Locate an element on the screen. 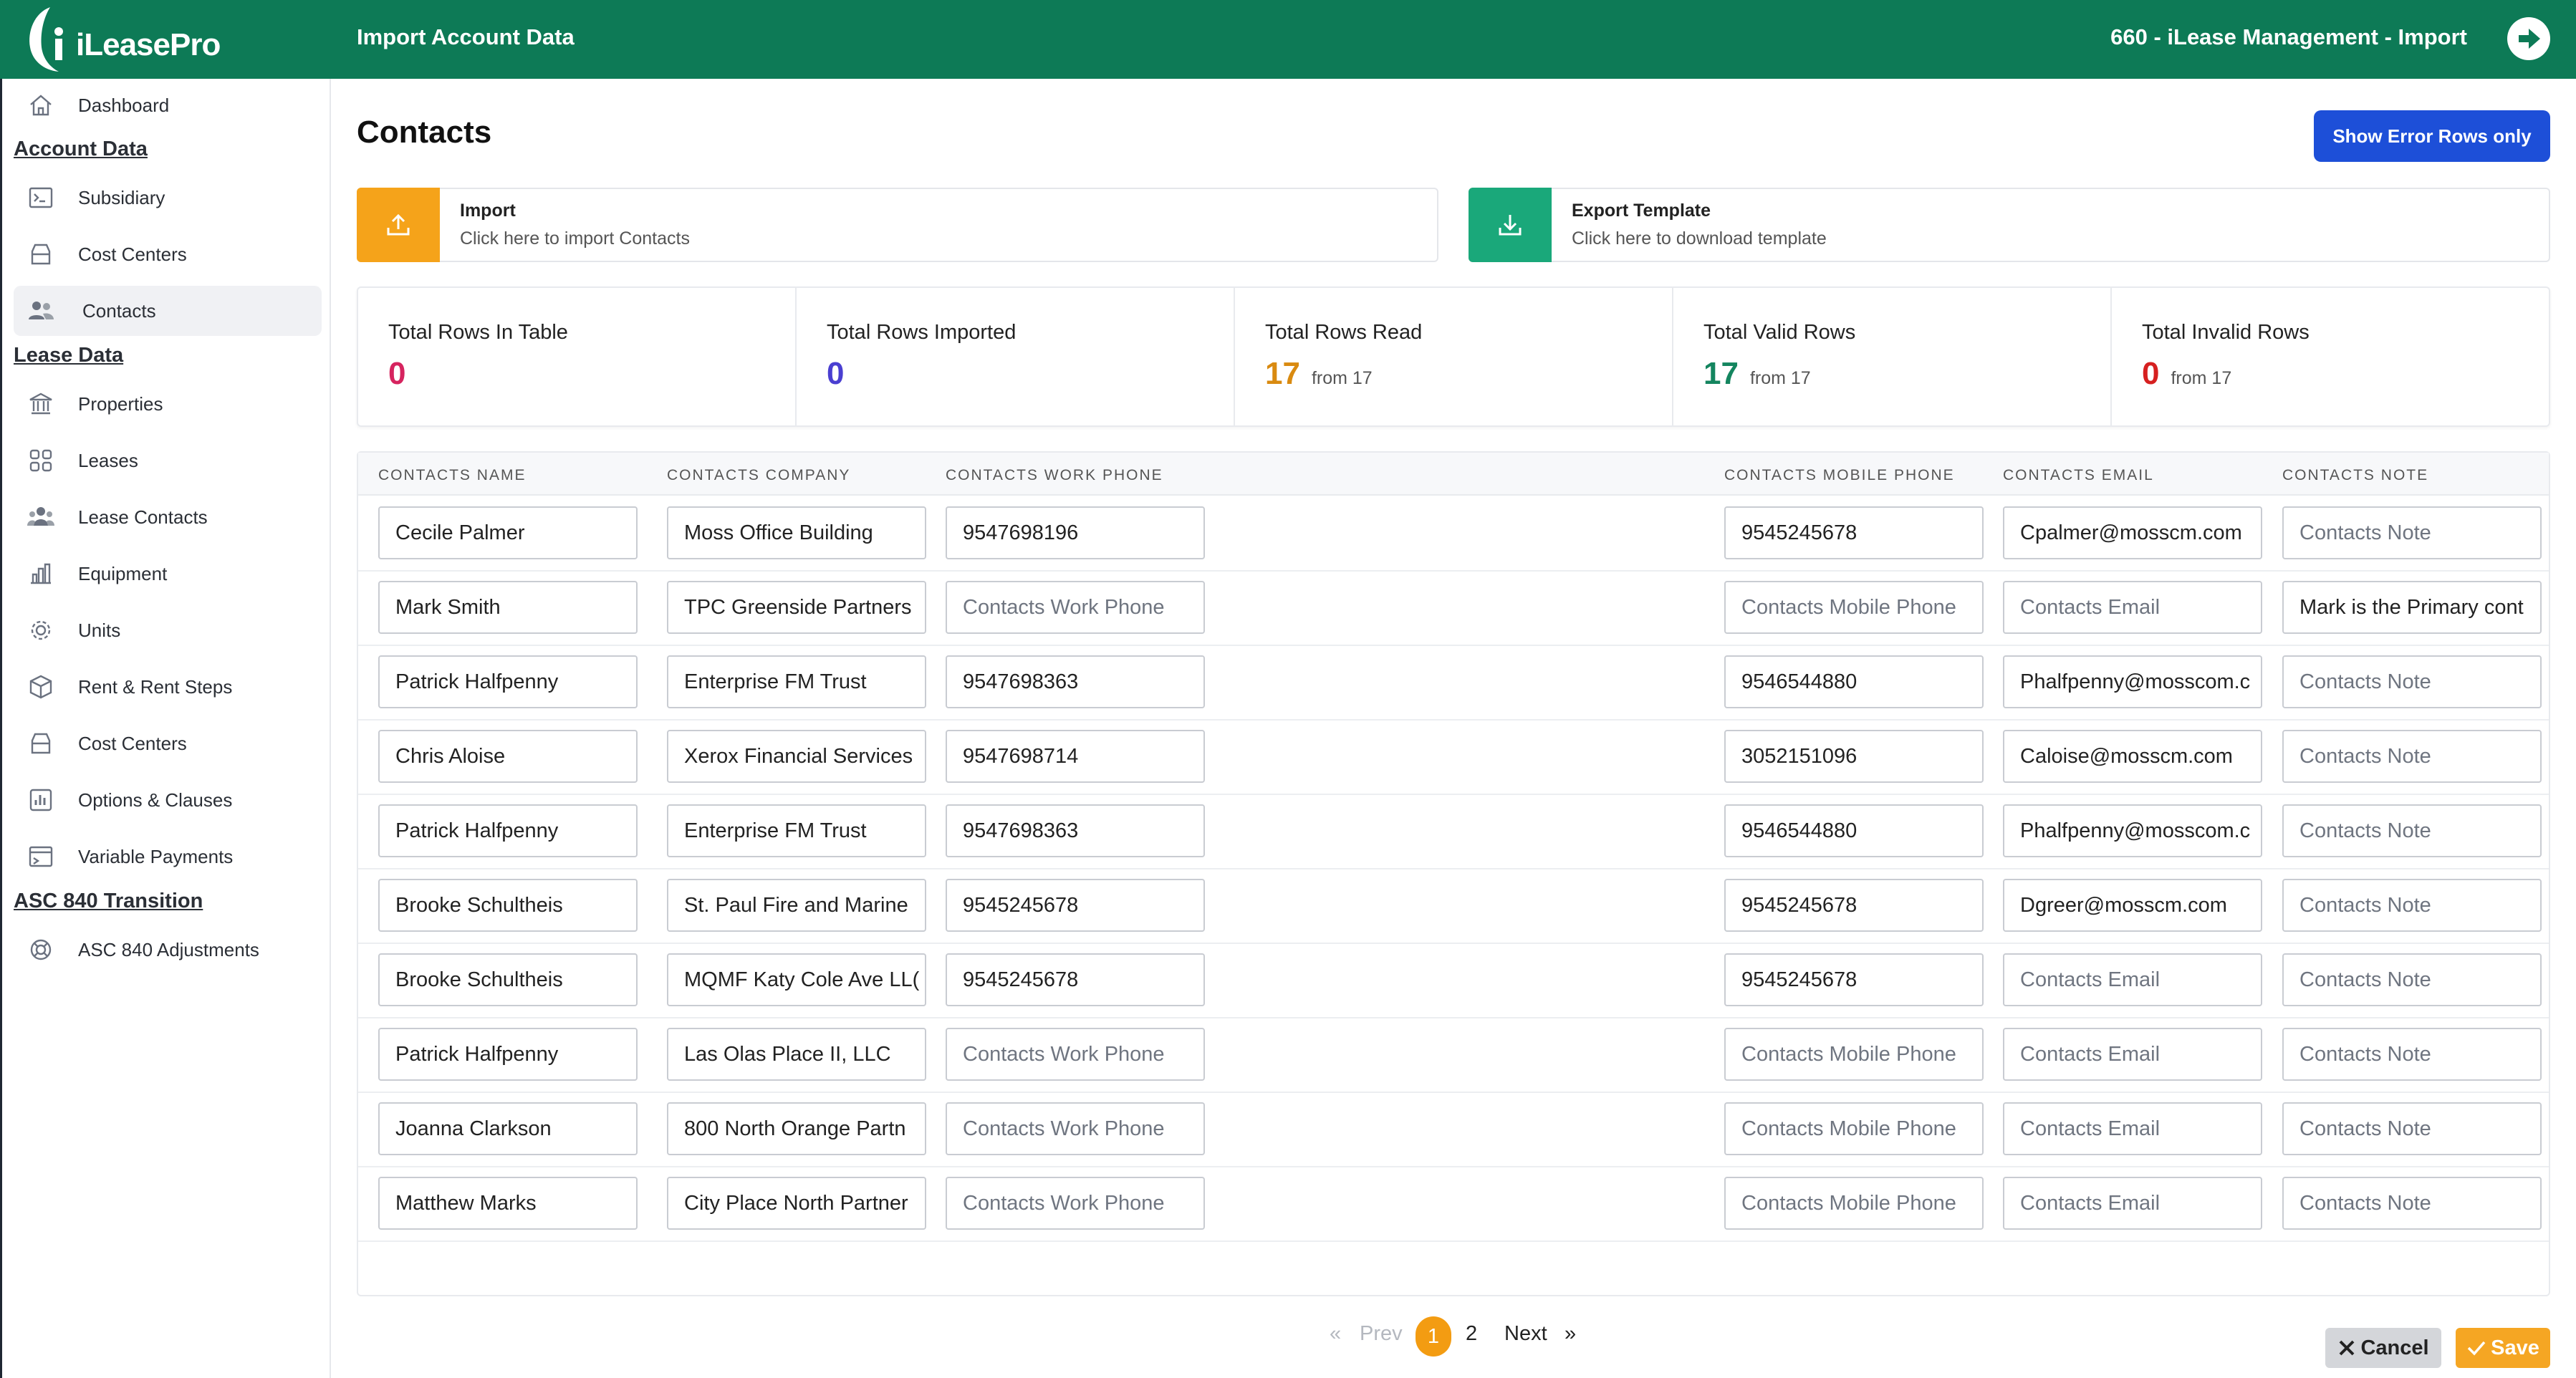  sidebar-item-units: Units is located at coordinates (168, 630).